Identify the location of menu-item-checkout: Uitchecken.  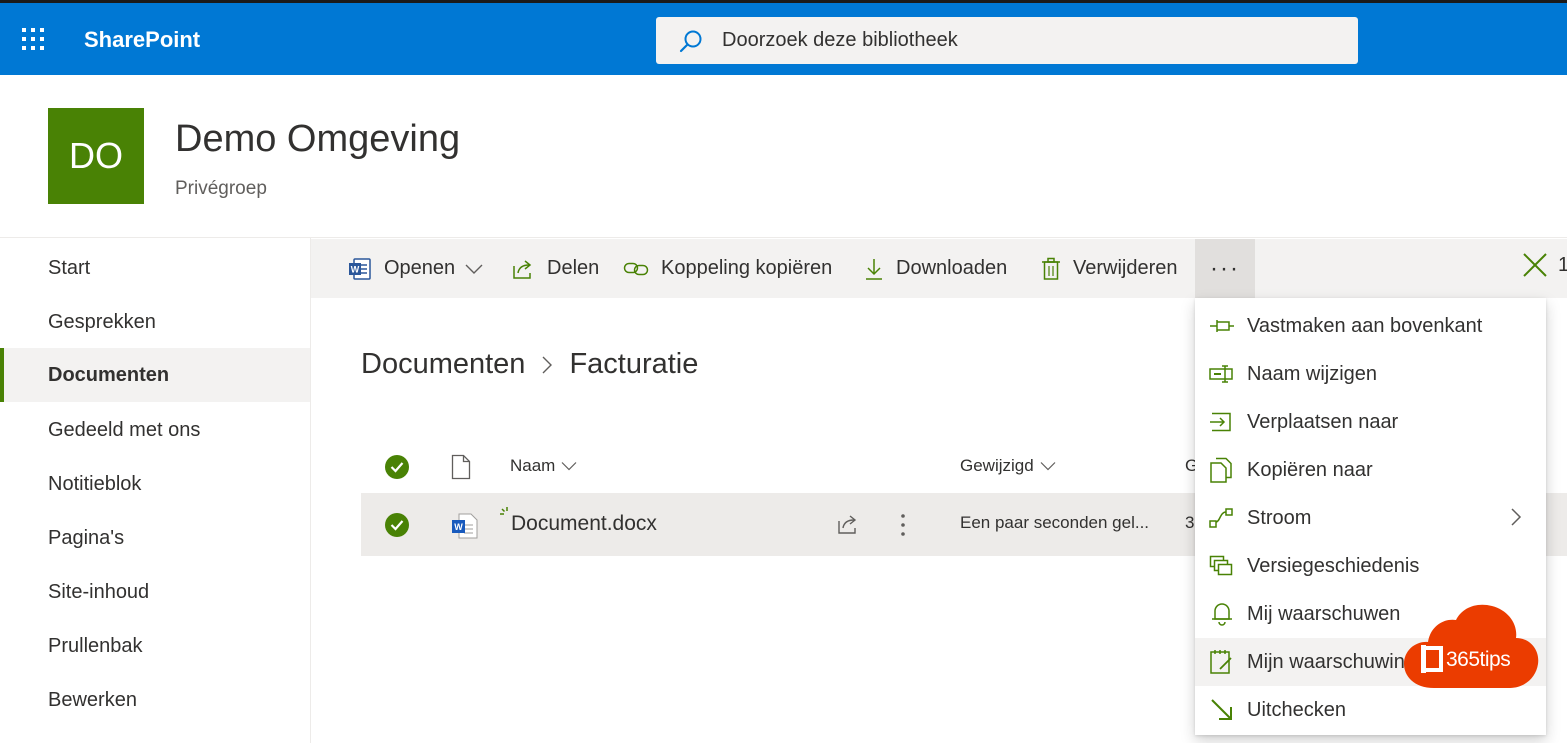
(1370, 710).